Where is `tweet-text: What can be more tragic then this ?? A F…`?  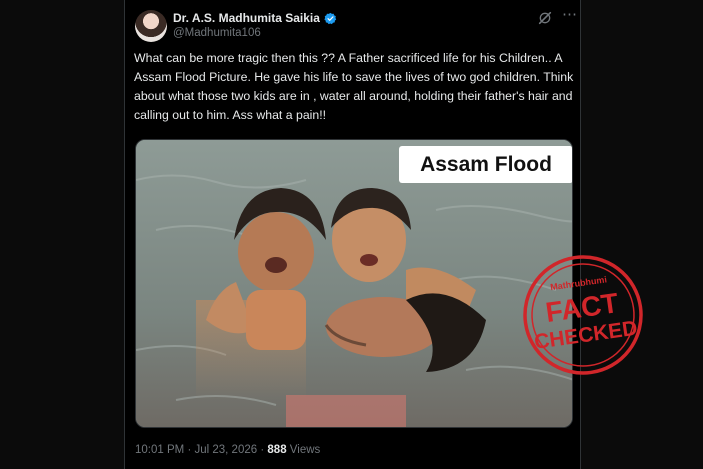
tweet-text: What can be more tragic then this ?? A F… is located at coordinates (354, 86).